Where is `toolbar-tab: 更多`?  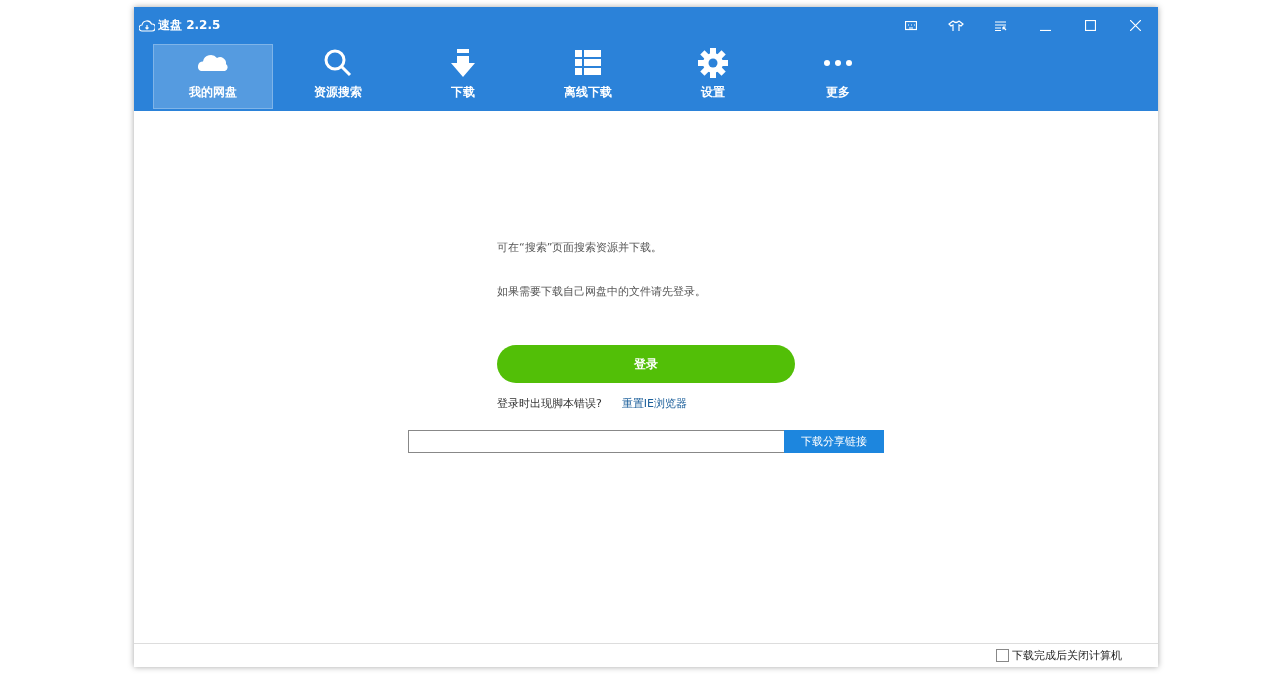 toolbar-tab: 更多 is located at coordinates (838, 76).